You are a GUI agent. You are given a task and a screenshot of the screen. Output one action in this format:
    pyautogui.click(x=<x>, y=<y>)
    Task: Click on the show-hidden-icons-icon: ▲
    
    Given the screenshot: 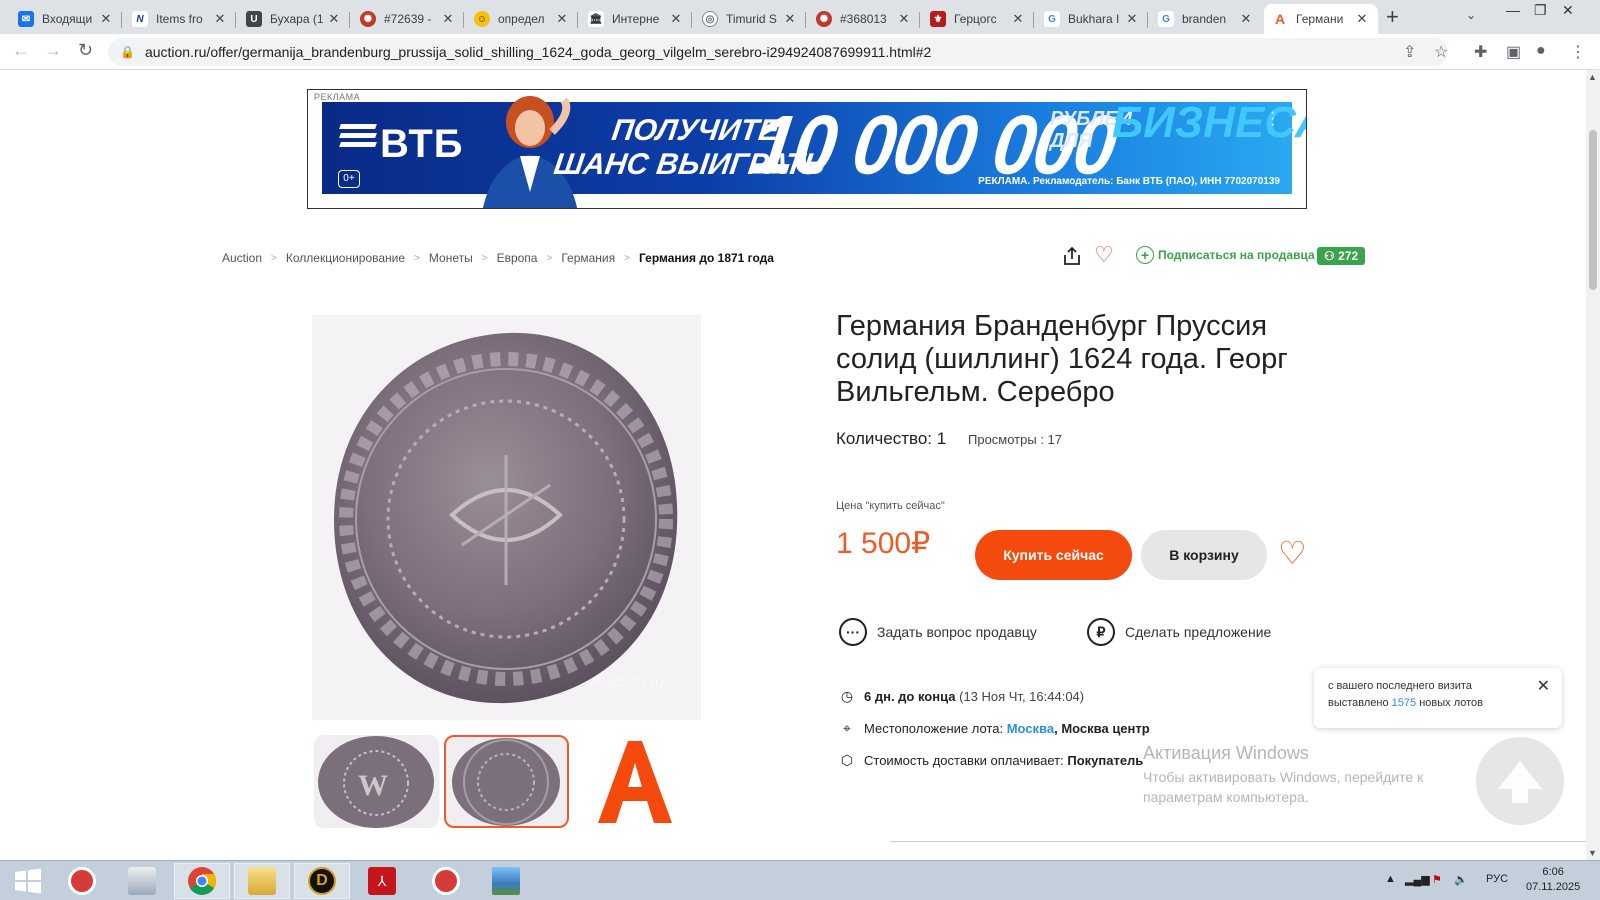 What is the action you would take?
    pyautogui.click(x=1390, y=879)
    